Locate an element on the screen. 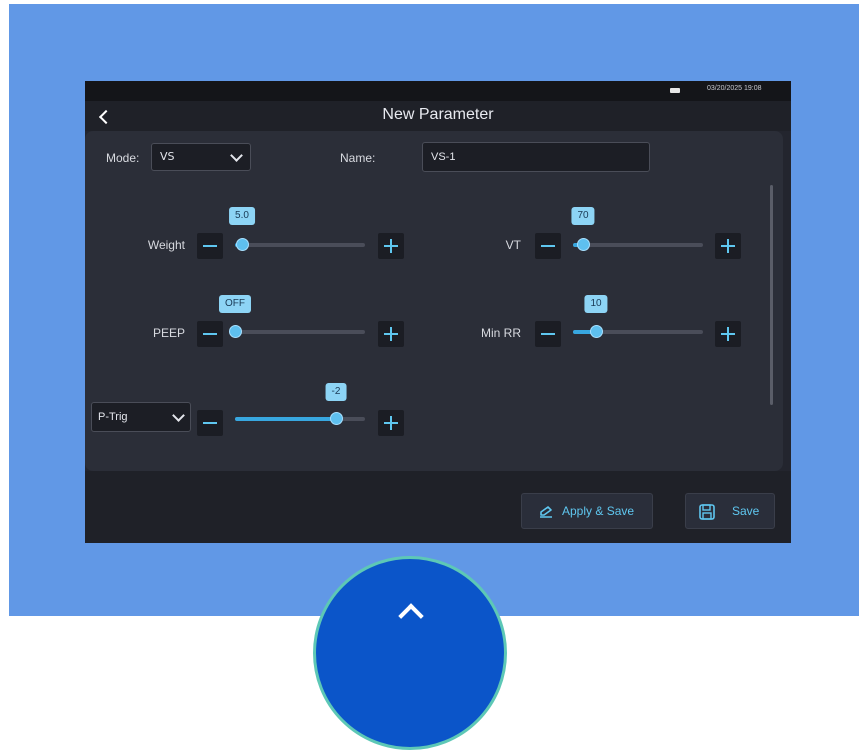 The width and height of the screenshot is (859, 750). battery-icon is located at coordinates (675, 90).